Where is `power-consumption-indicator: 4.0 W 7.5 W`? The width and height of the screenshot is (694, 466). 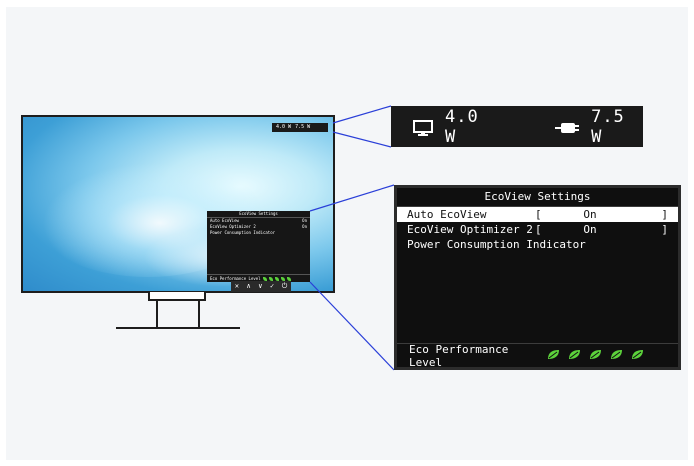 power-consumption-indicator: 4.0 W 7.5 W is located at coordinates (517, 126).